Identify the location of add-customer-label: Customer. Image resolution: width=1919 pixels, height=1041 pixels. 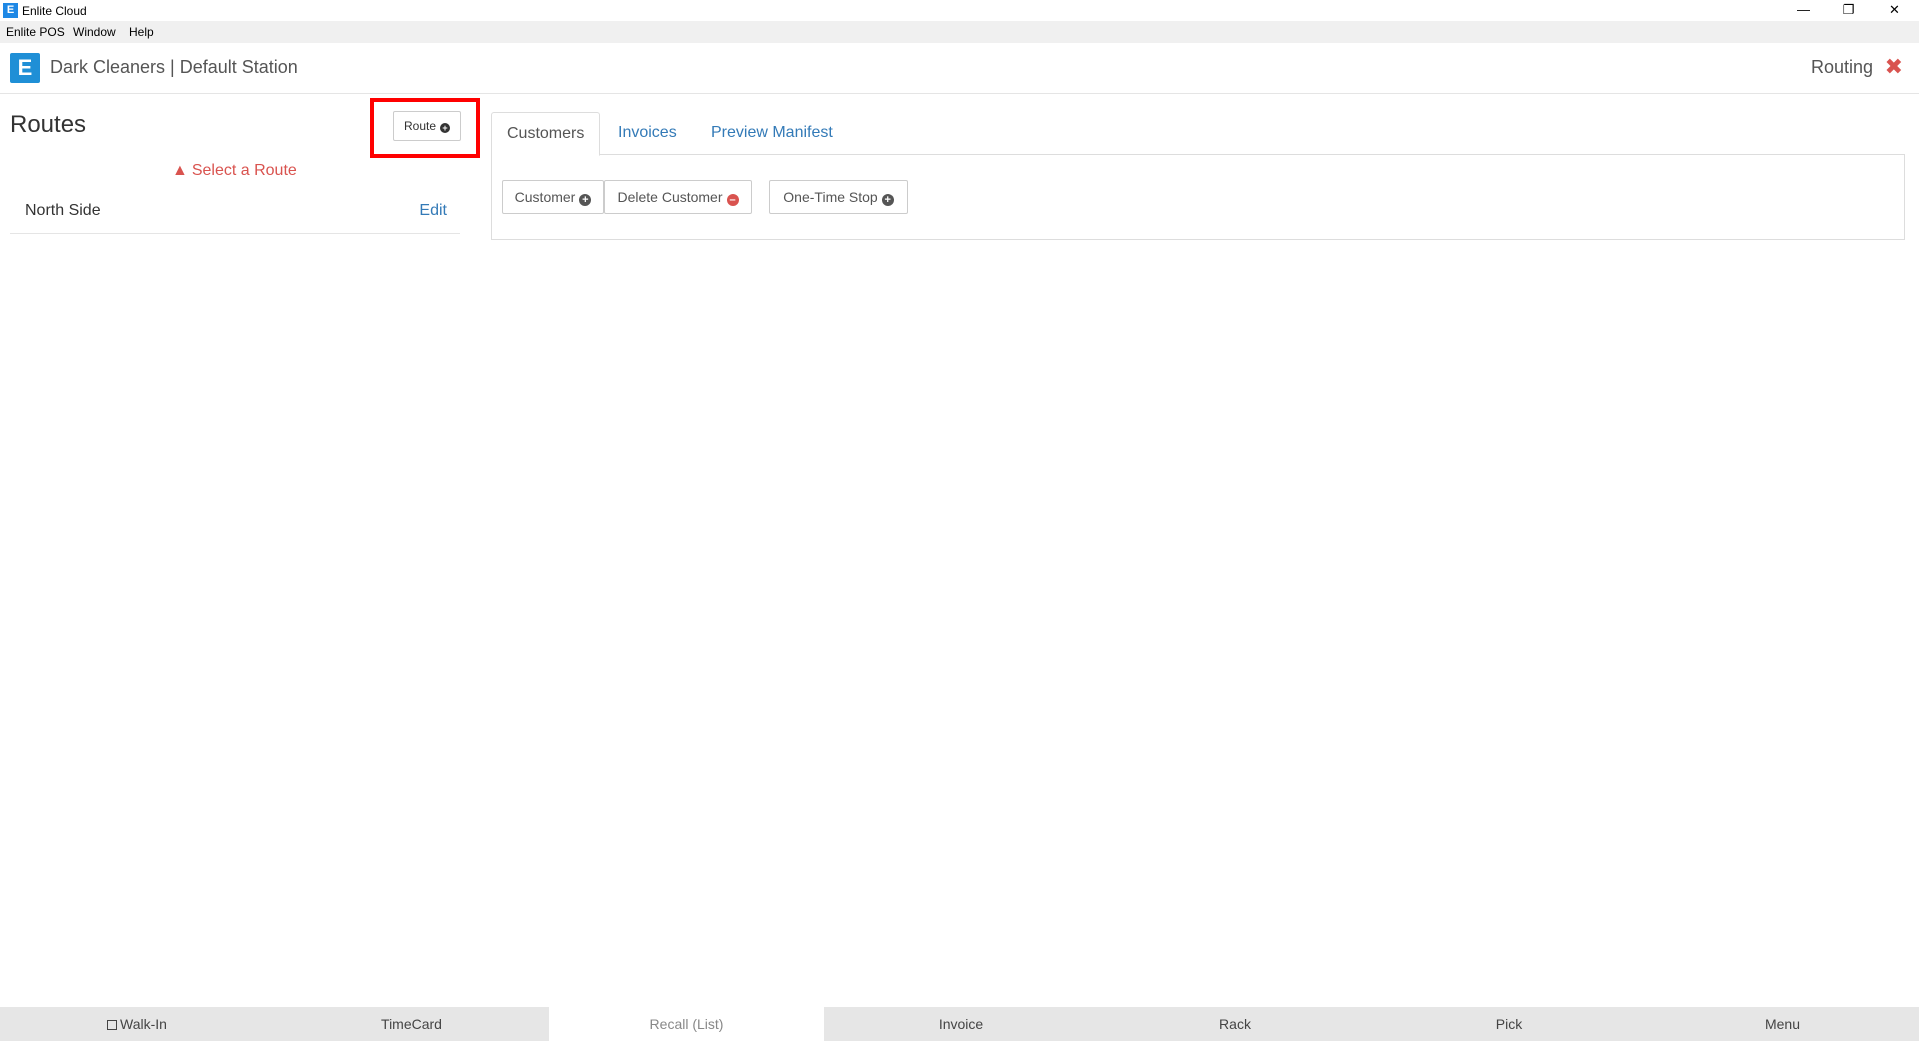
(545, 197).